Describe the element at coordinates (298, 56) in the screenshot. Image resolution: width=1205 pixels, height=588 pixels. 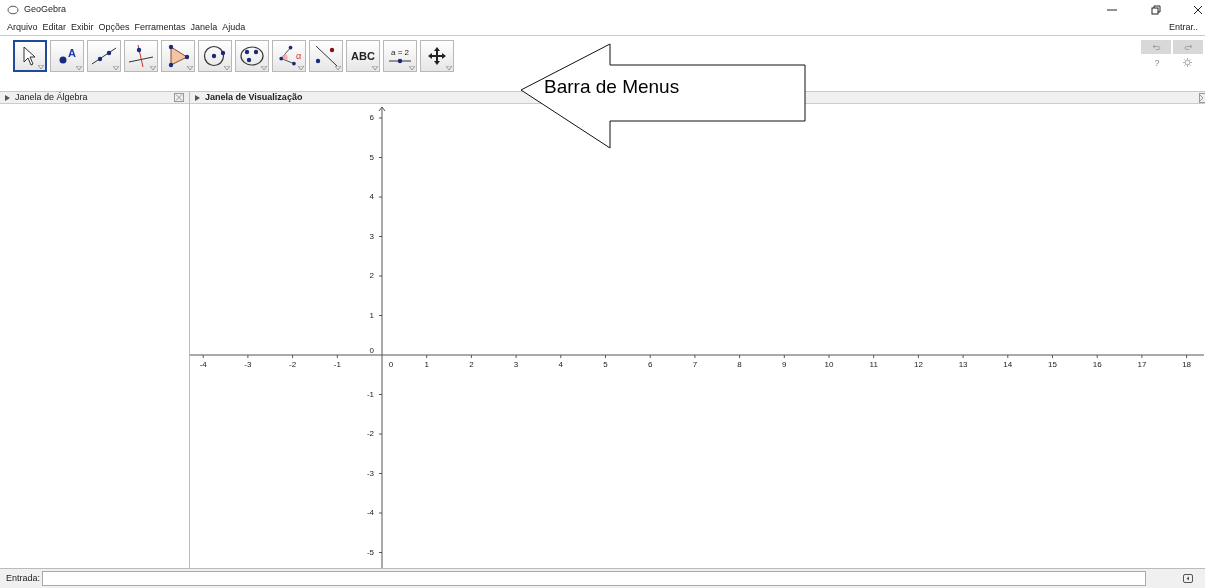
I see `angle-symbol: α` at that location.